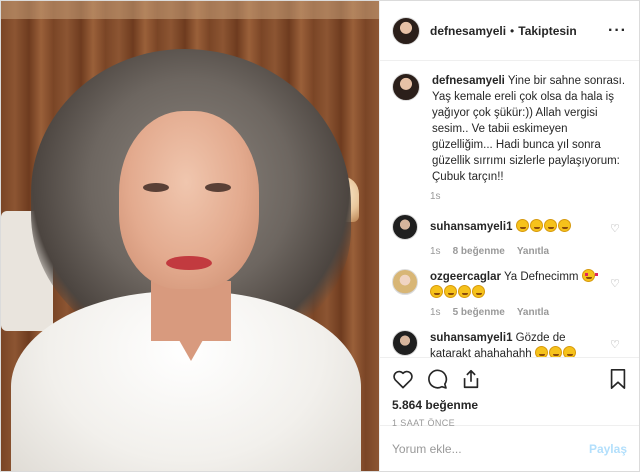 The height and width of the screenshot is (472, 640). I want to click on author-username: defnesamyeli, so click(468, 31).